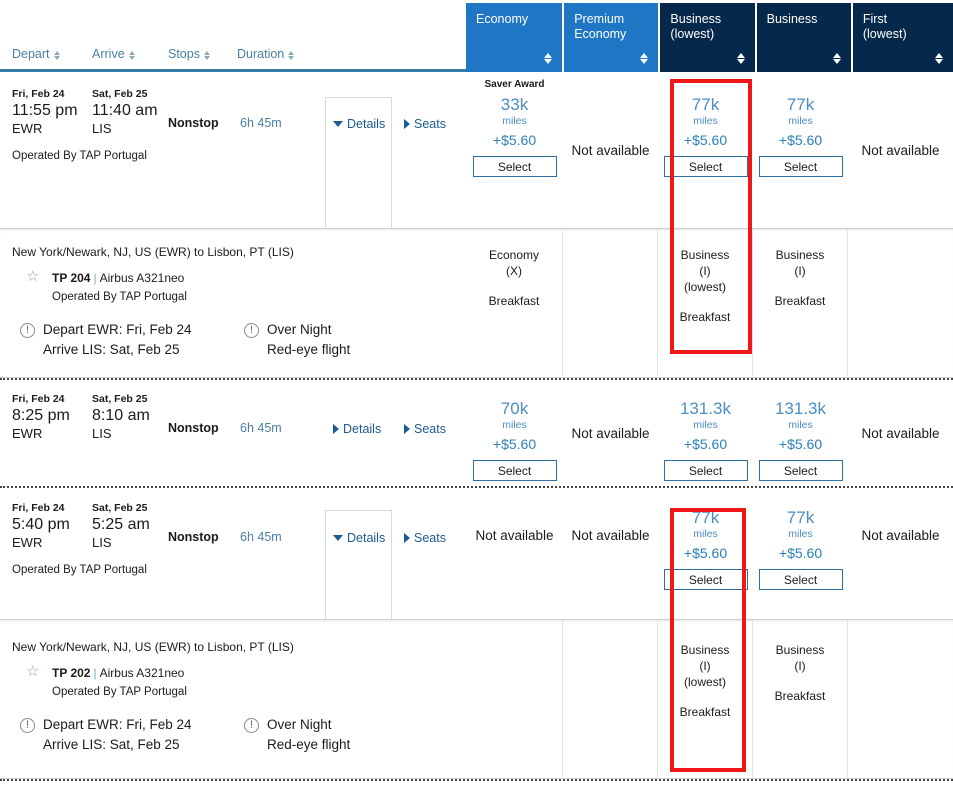 The image size is (953, 801). I want to click on fare-class: Business (I) (lowest), so click(705, 271).